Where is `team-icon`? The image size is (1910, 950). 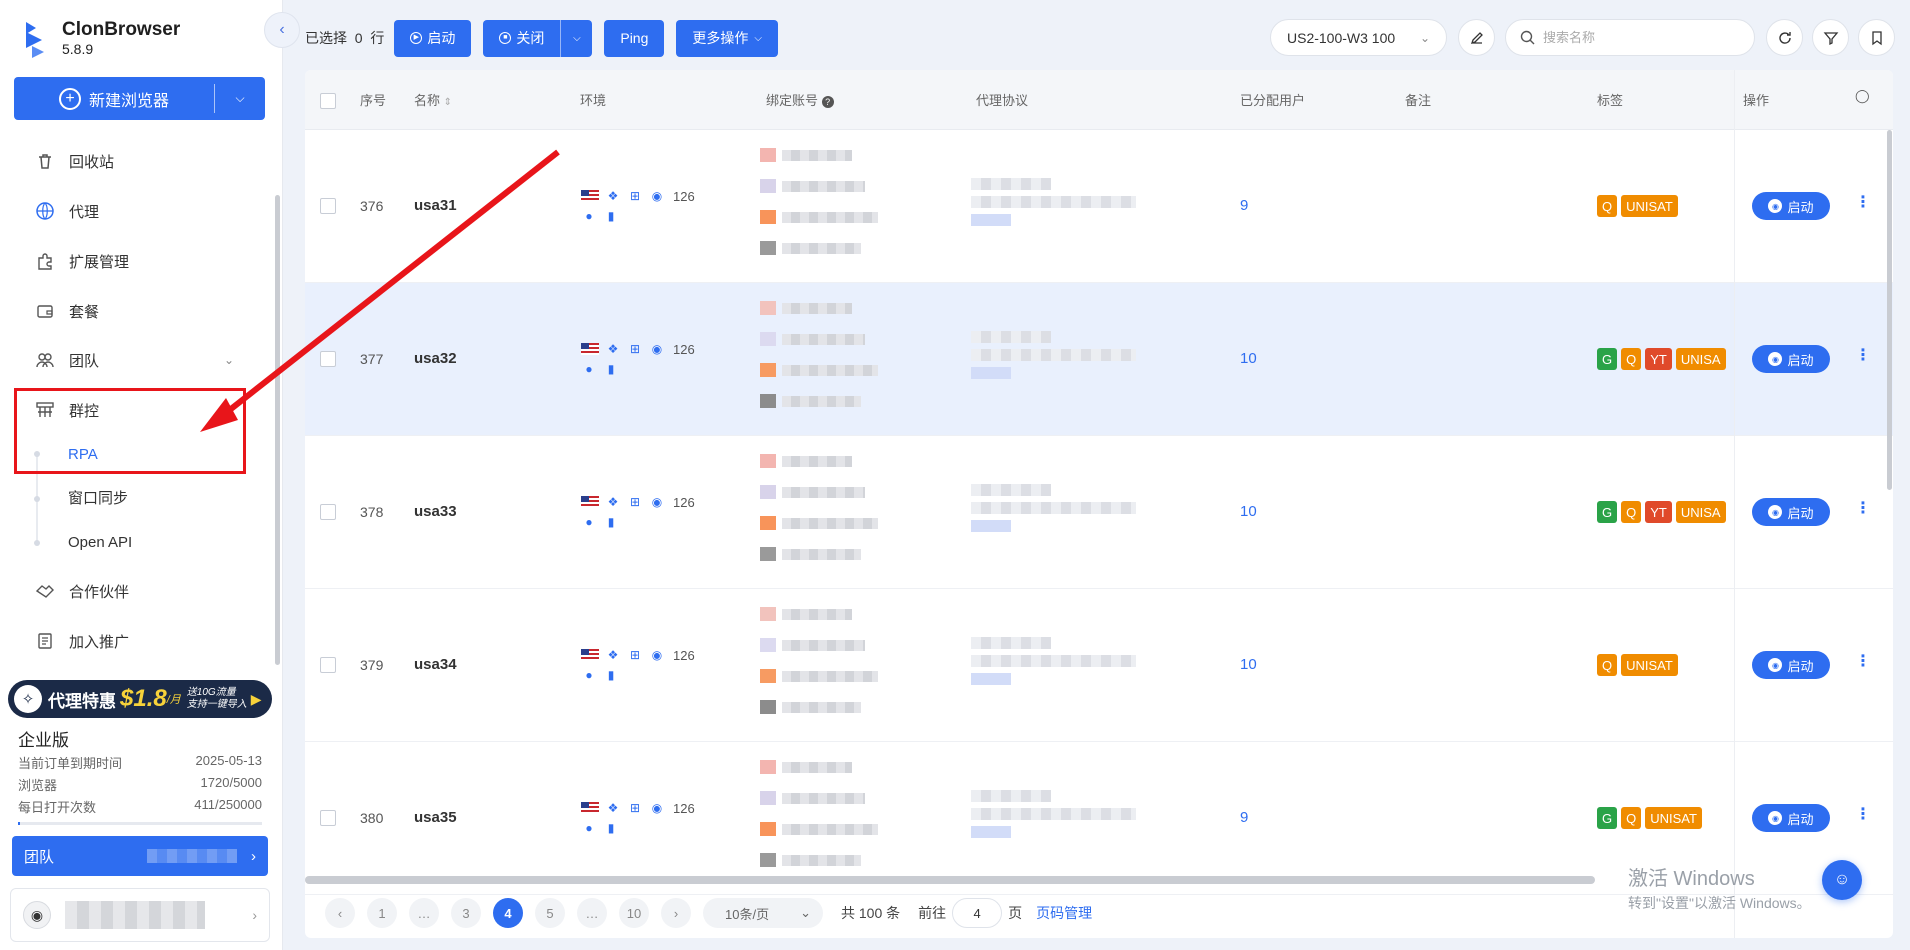
team-icon is located at coordinates (45, 360).